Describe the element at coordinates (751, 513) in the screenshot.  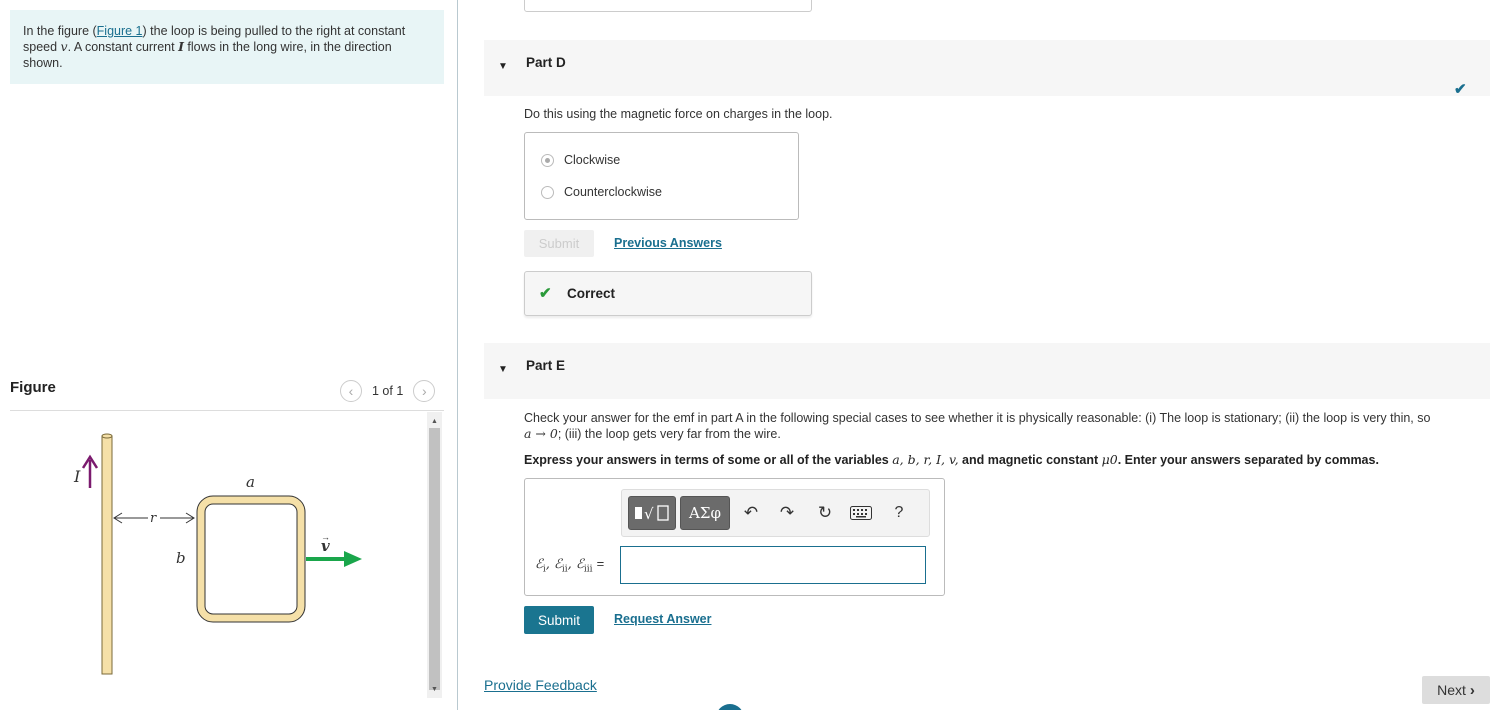
I see `undo-icon: ↶` at that location.